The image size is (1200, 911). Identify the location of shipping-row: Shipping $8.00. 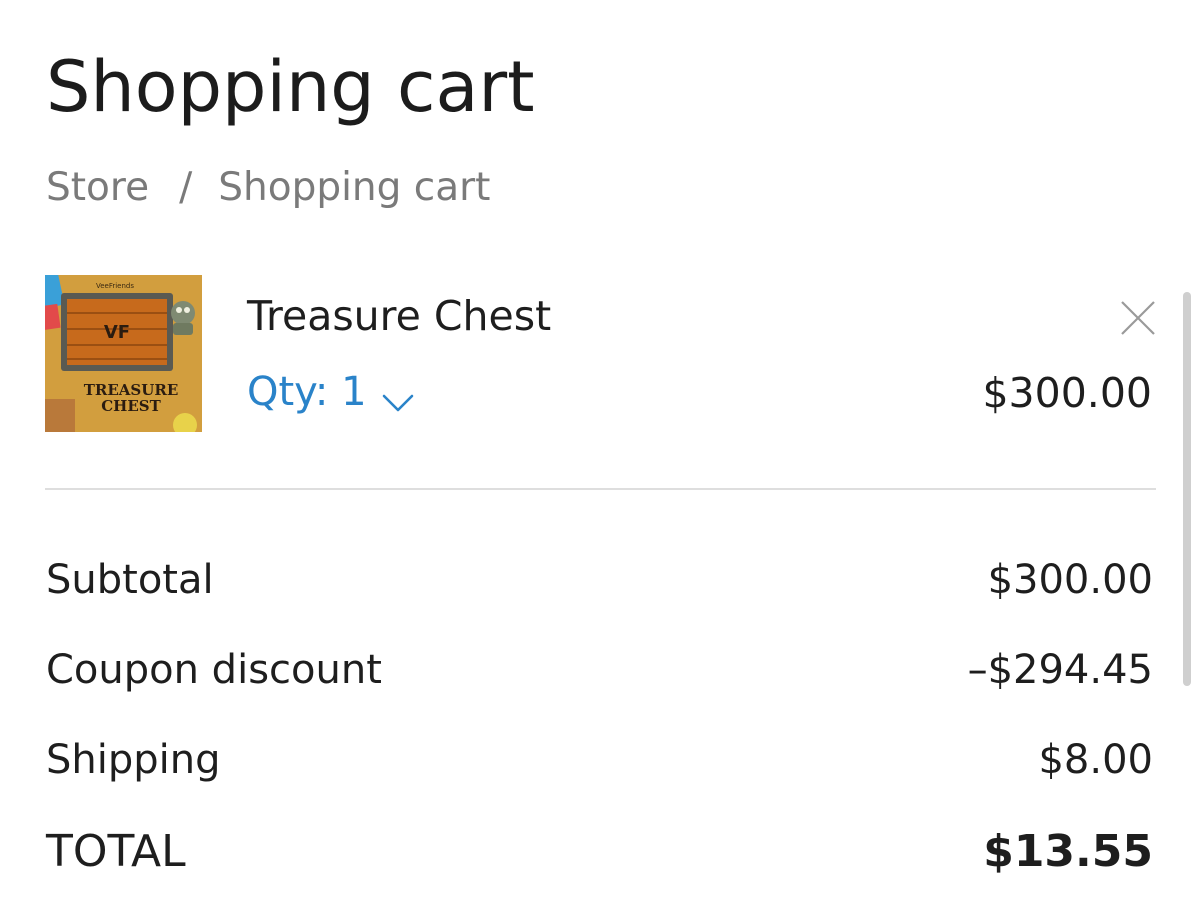
(599, 760).